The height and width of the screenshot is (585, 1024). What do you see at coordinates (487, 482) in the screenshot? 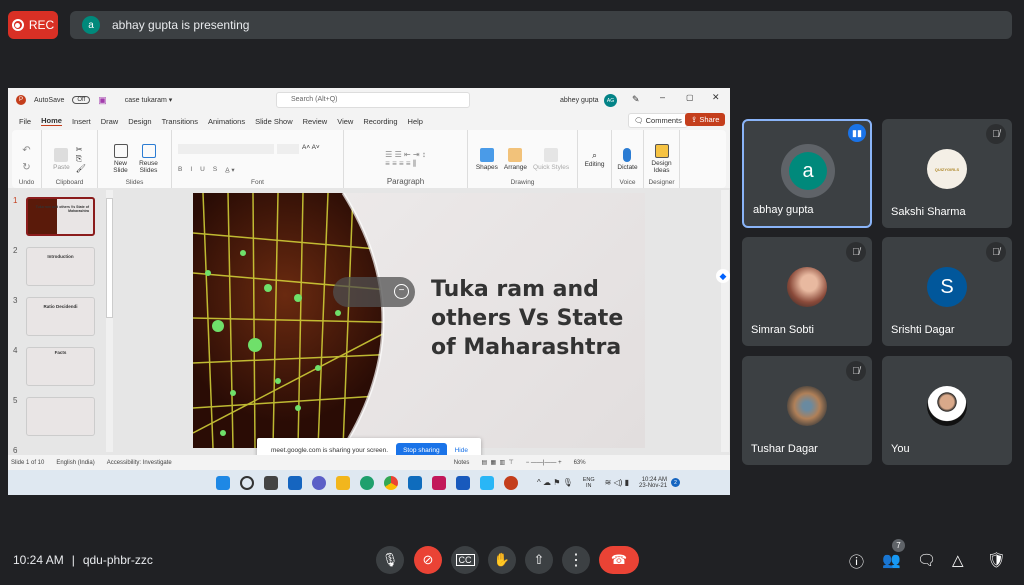
I see `desktop-icon` at bounding box center [487, 482].